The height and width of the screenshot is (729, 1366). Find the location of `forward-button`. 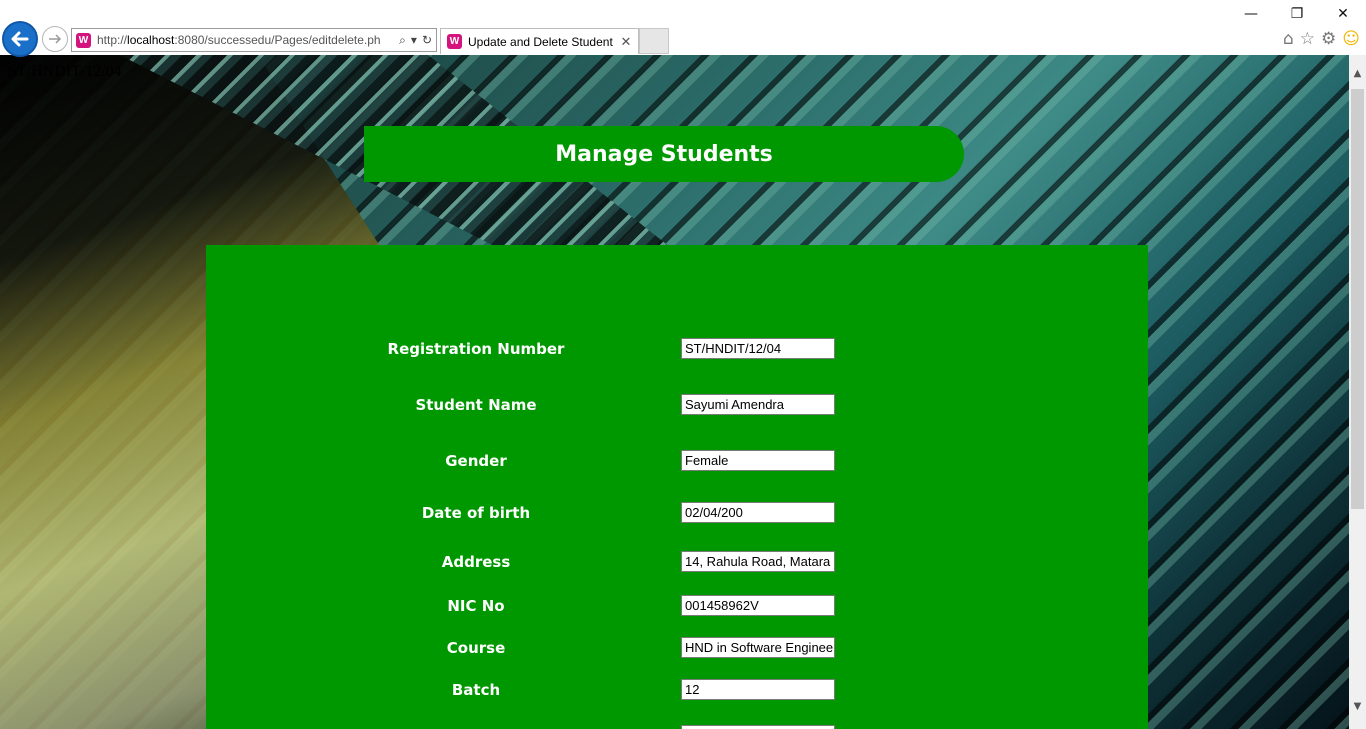

forward-button is located at coordinates (55, 39).